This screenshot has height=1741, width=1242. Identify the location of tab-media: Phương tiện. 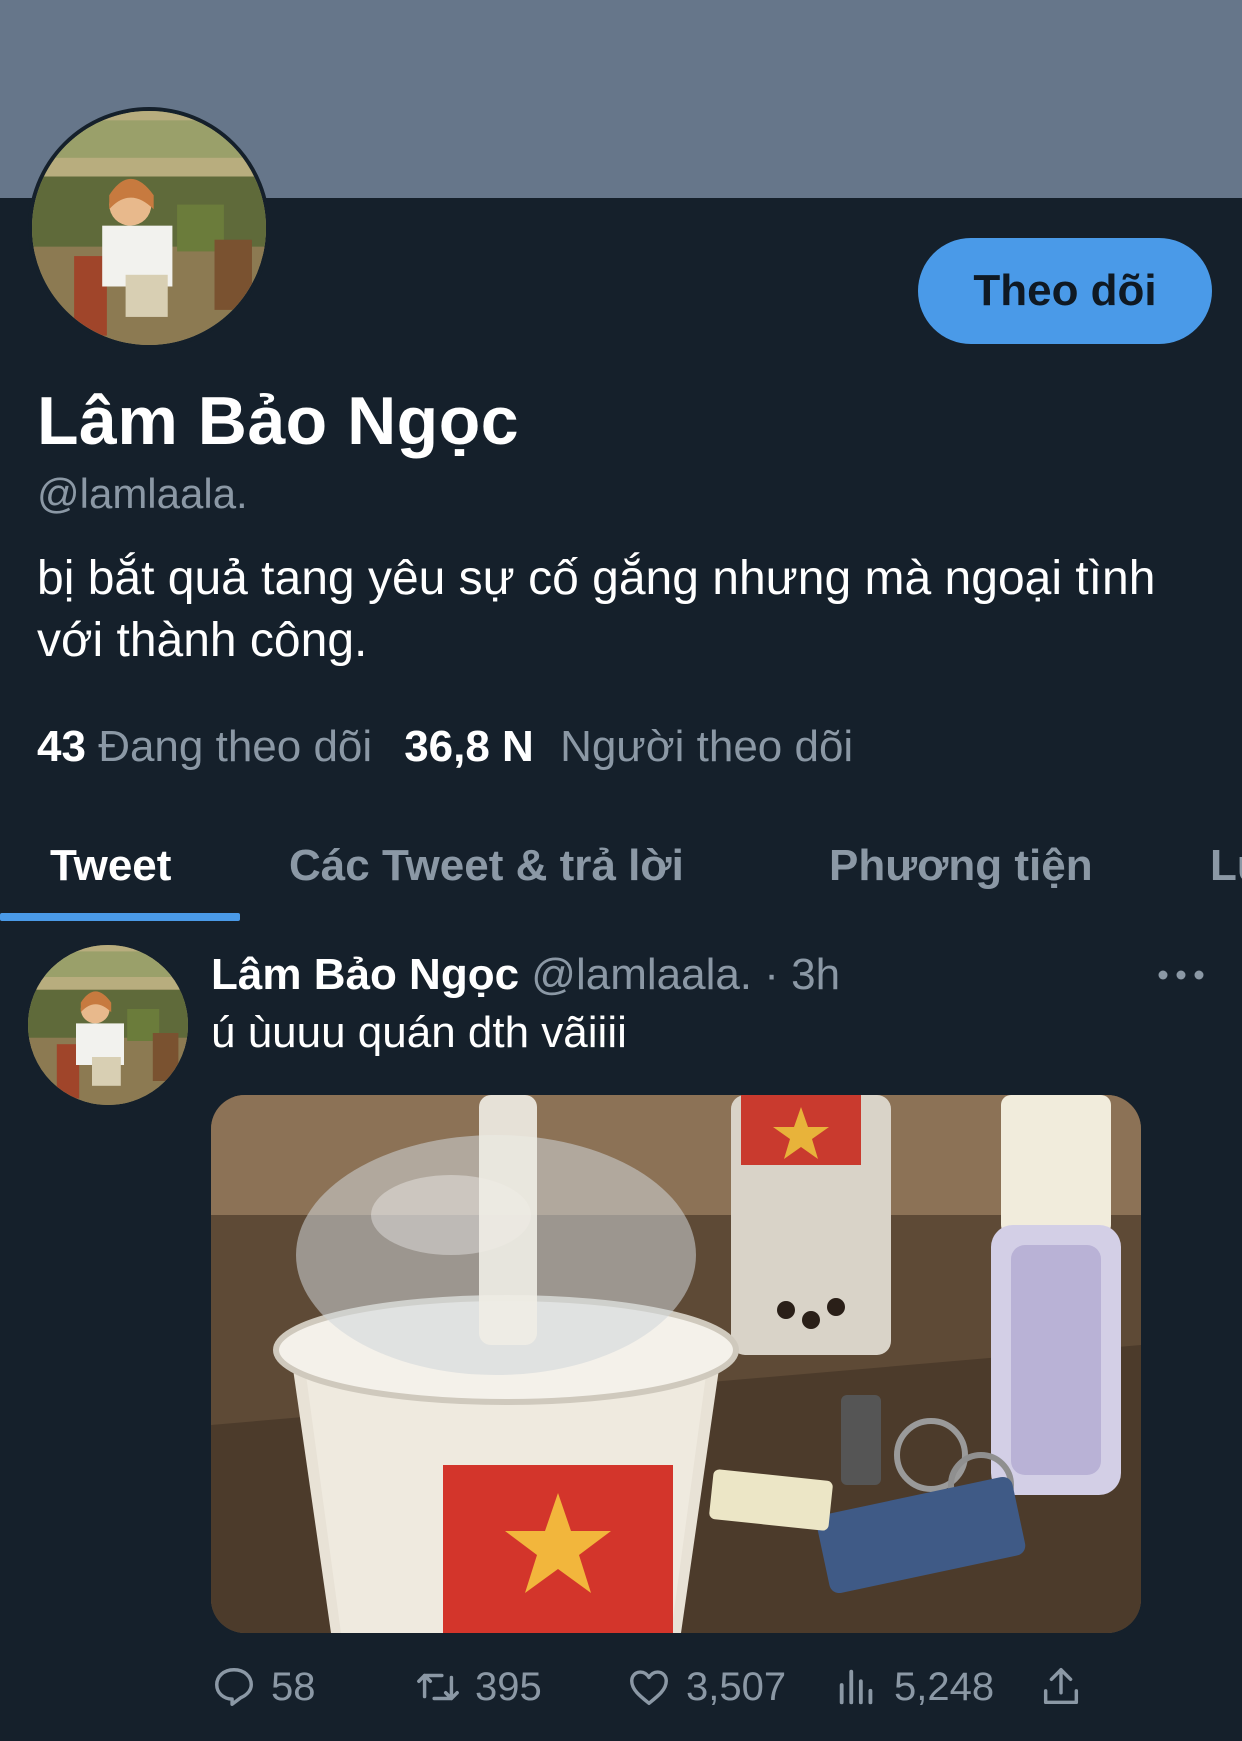
(961, 866).